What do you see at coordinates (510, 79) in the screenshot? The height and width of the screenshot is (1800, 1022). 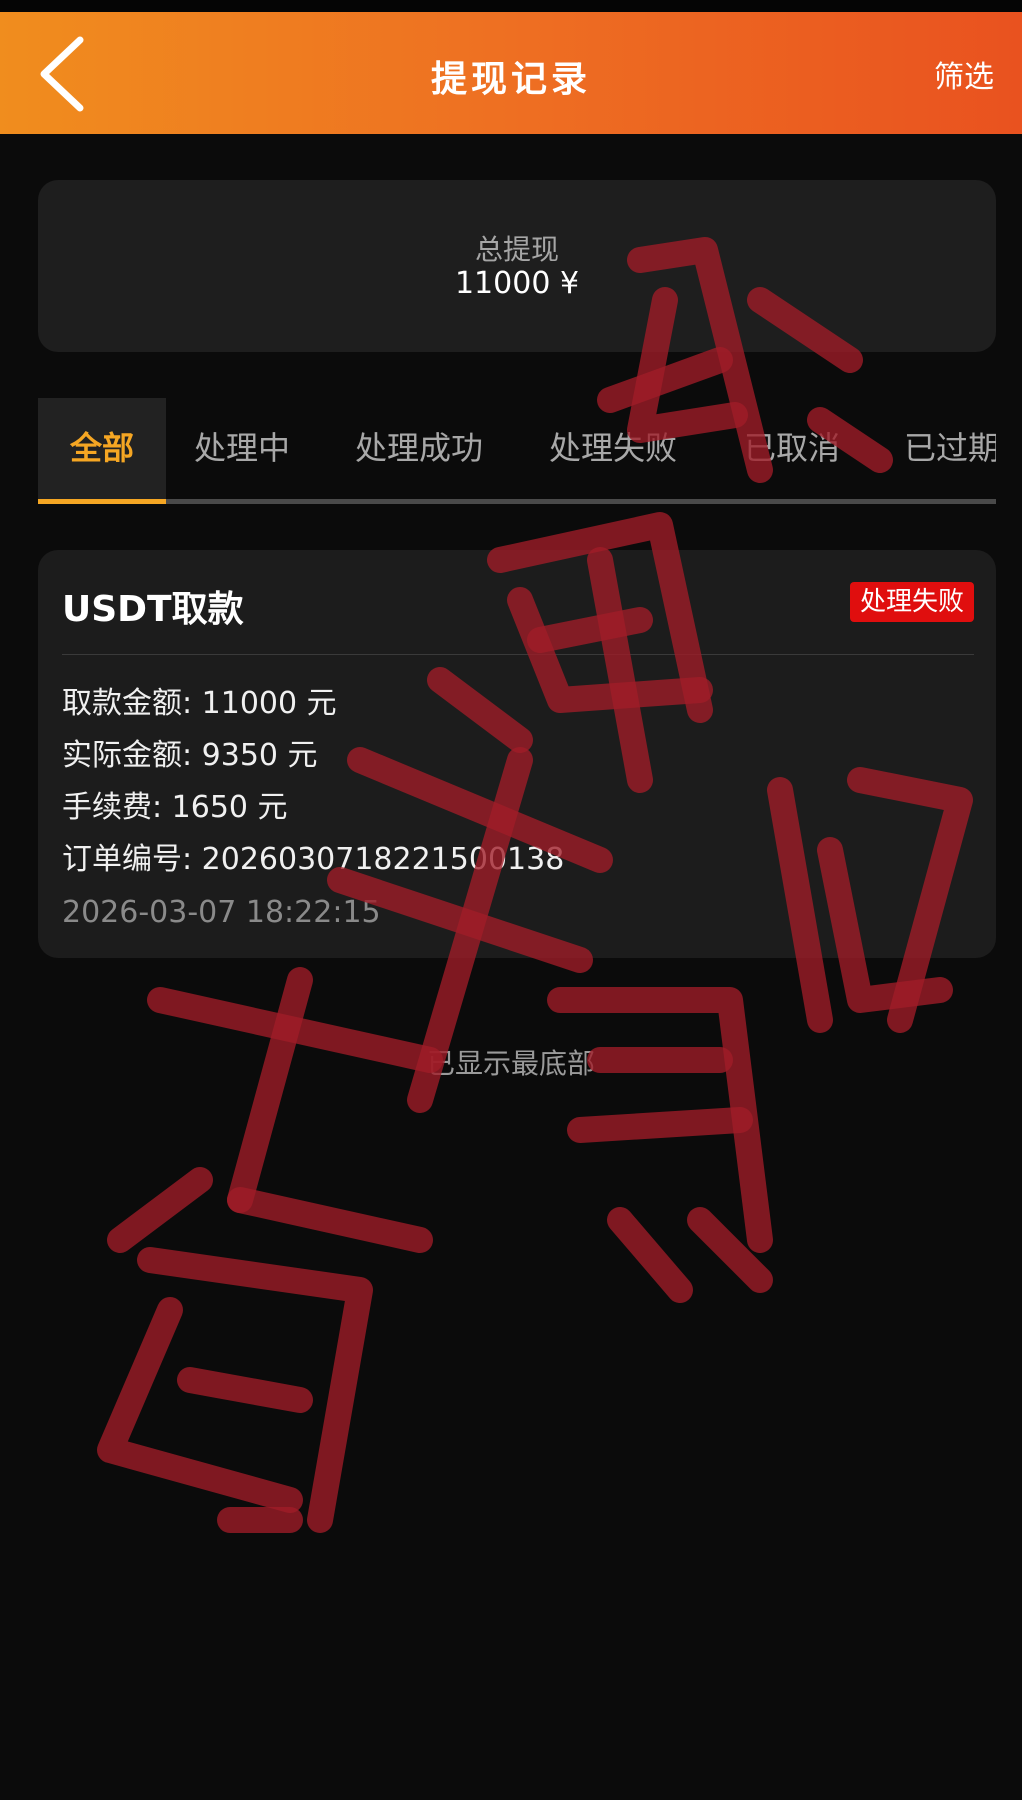 I see `page-title: 提现记录` at bounding box center [510, 79].